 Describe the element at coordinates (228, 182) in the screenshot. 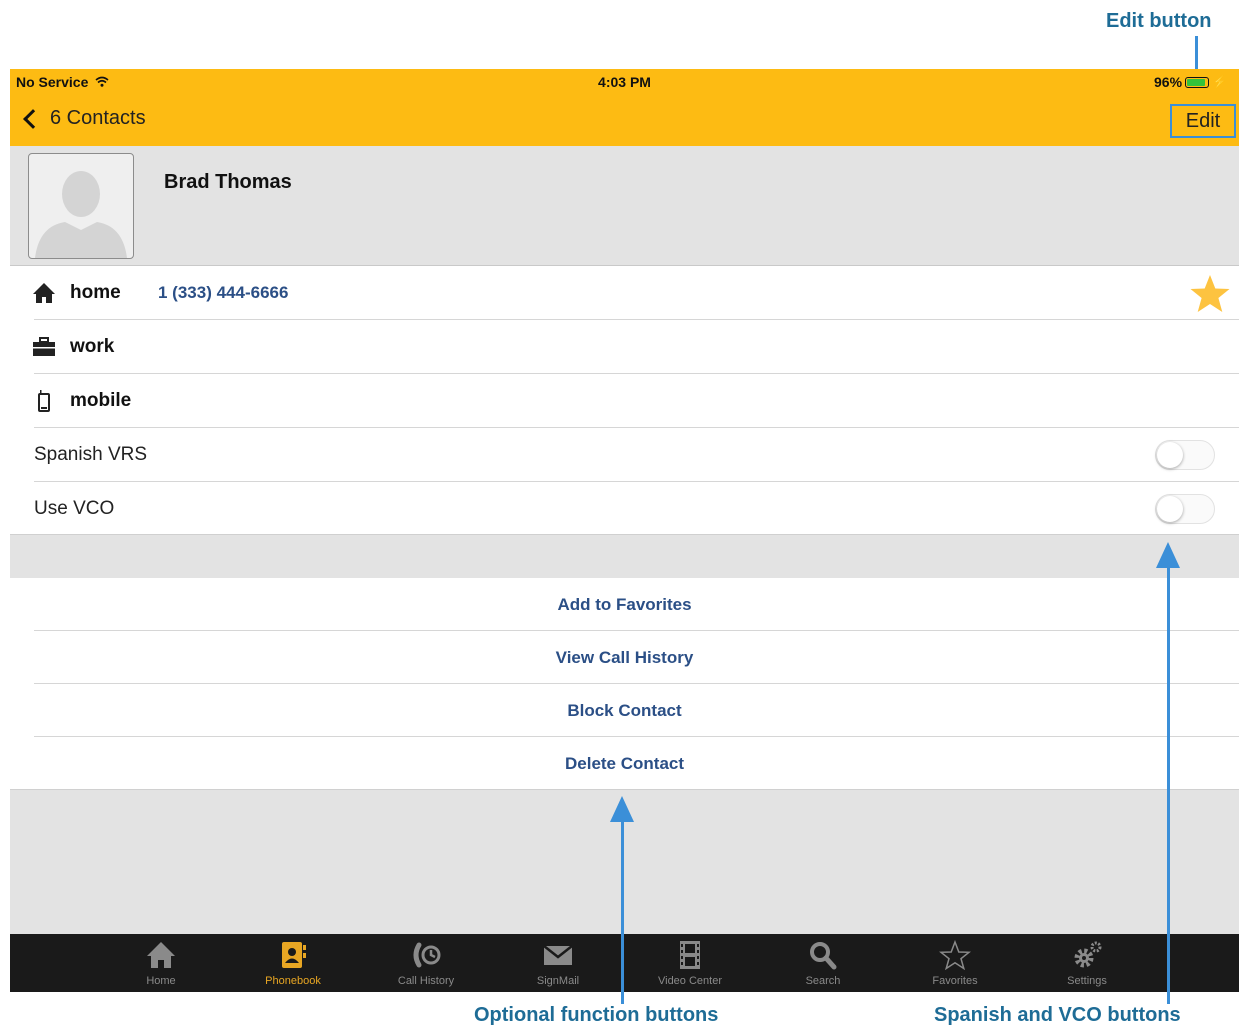

I see `contact-name: Brad Thomas` at that location.